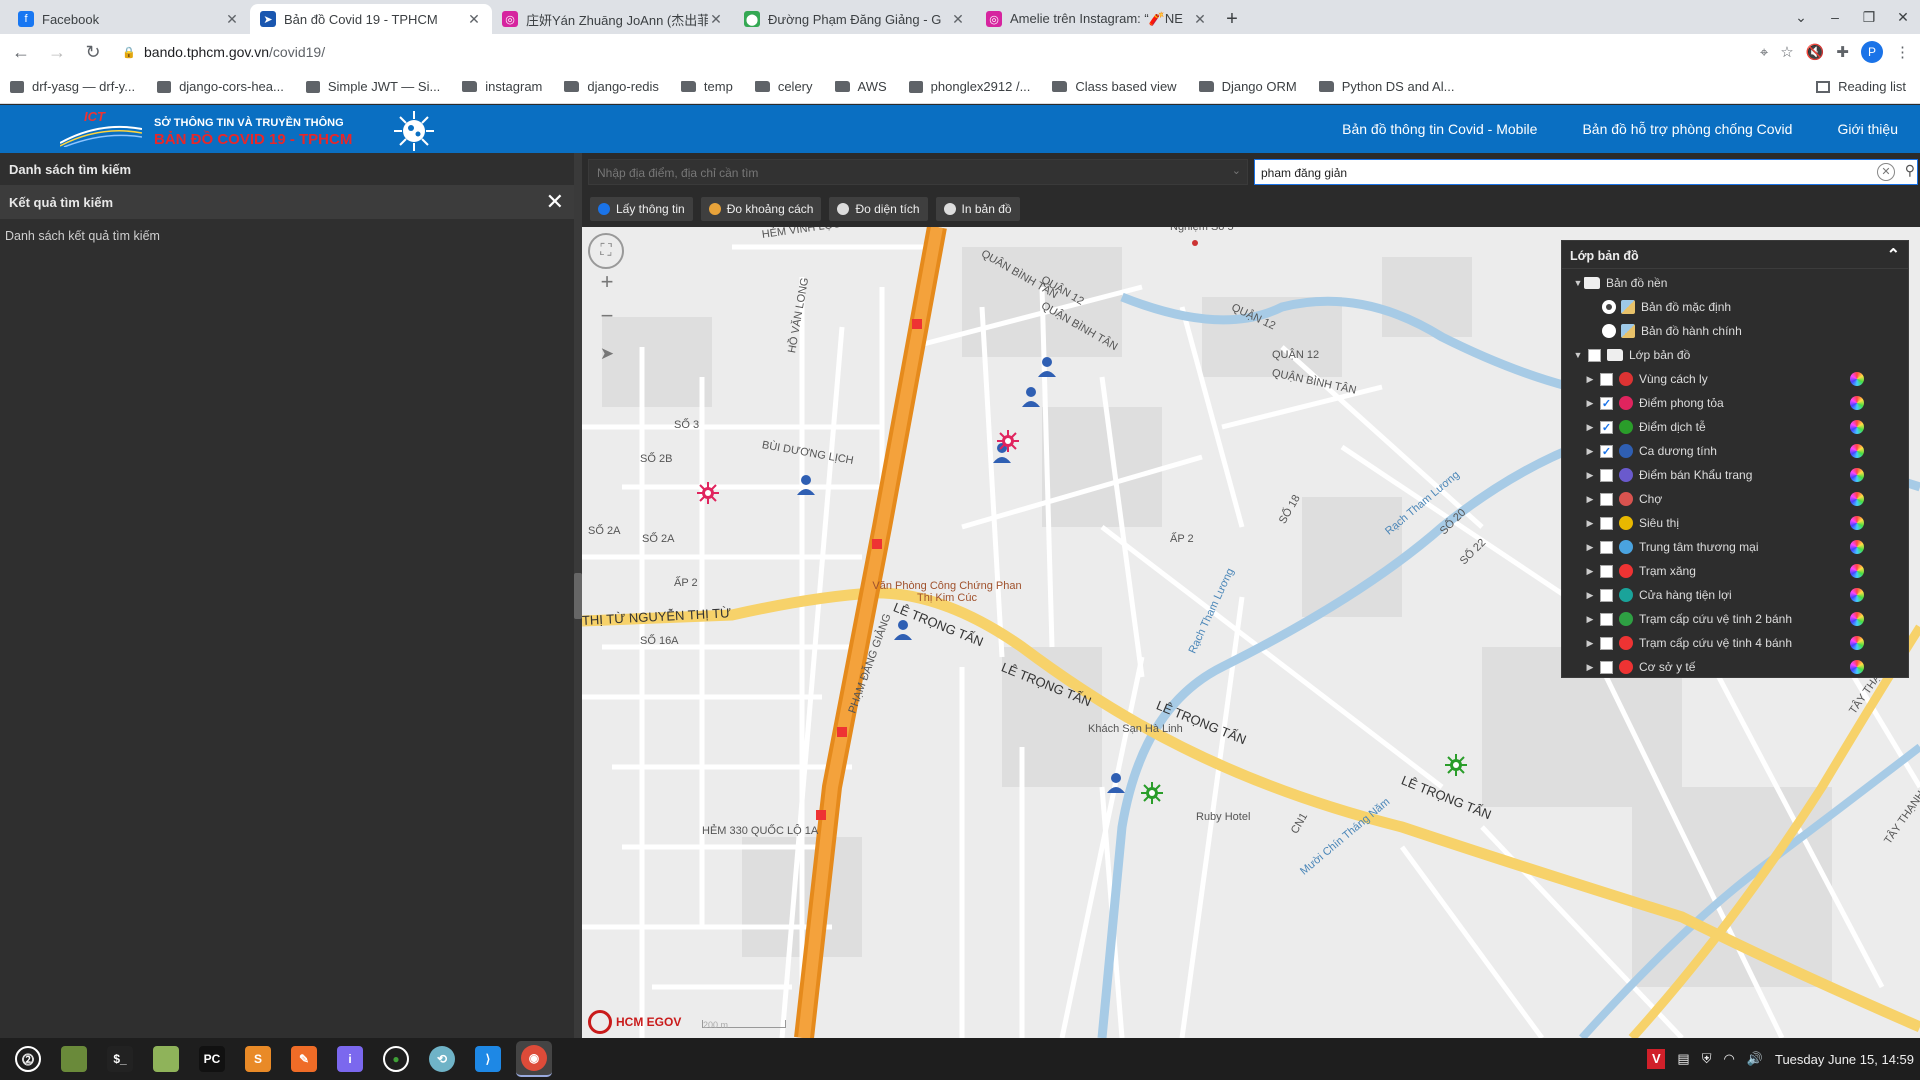 The height and width of the screenshot is (1080, 1920). What do you see at coordinates (1893, 255) in the screenshot?
I see `collapse-chevron-up-icon: ⌃` at bounding box center [1893, 255].